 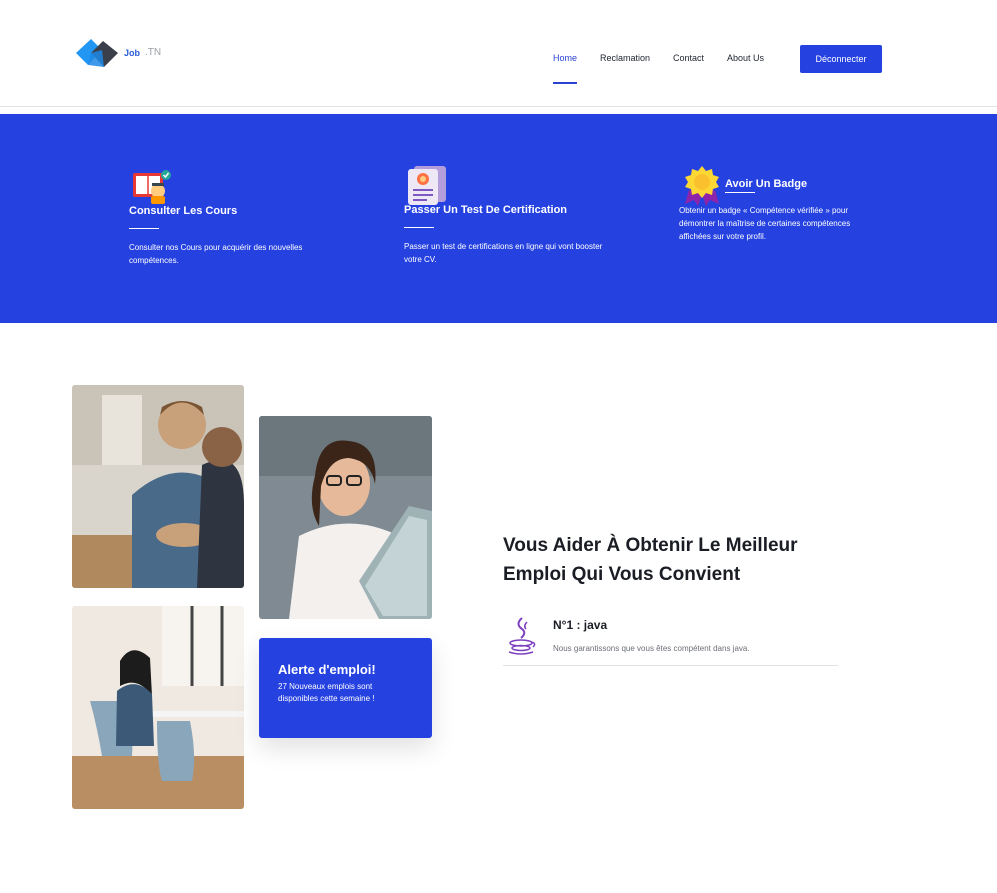 What do you see at coordinates (152, 187) in the screenshot?
I see `courses-icon` at bounding box center [152, 187].